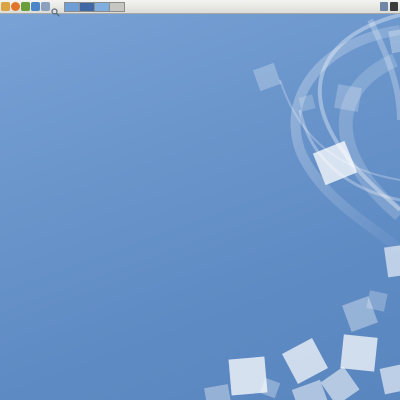  What do you see at coordinates (45, 6) in the screenshot?
I see `file-manager-icon` at bounding box center [45, 6].